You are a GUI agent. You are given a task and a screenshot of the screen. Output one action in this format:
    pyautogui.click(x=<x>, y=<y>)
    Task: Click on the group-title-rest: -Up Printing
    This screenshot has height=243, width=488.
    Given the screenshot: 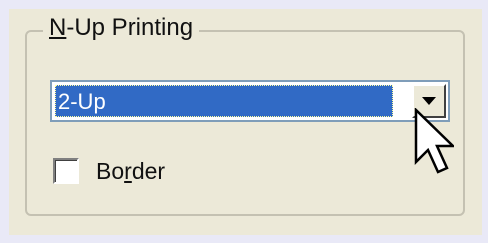 What is the action you would take?
    pyautogui.click(x=130, y=27)
    